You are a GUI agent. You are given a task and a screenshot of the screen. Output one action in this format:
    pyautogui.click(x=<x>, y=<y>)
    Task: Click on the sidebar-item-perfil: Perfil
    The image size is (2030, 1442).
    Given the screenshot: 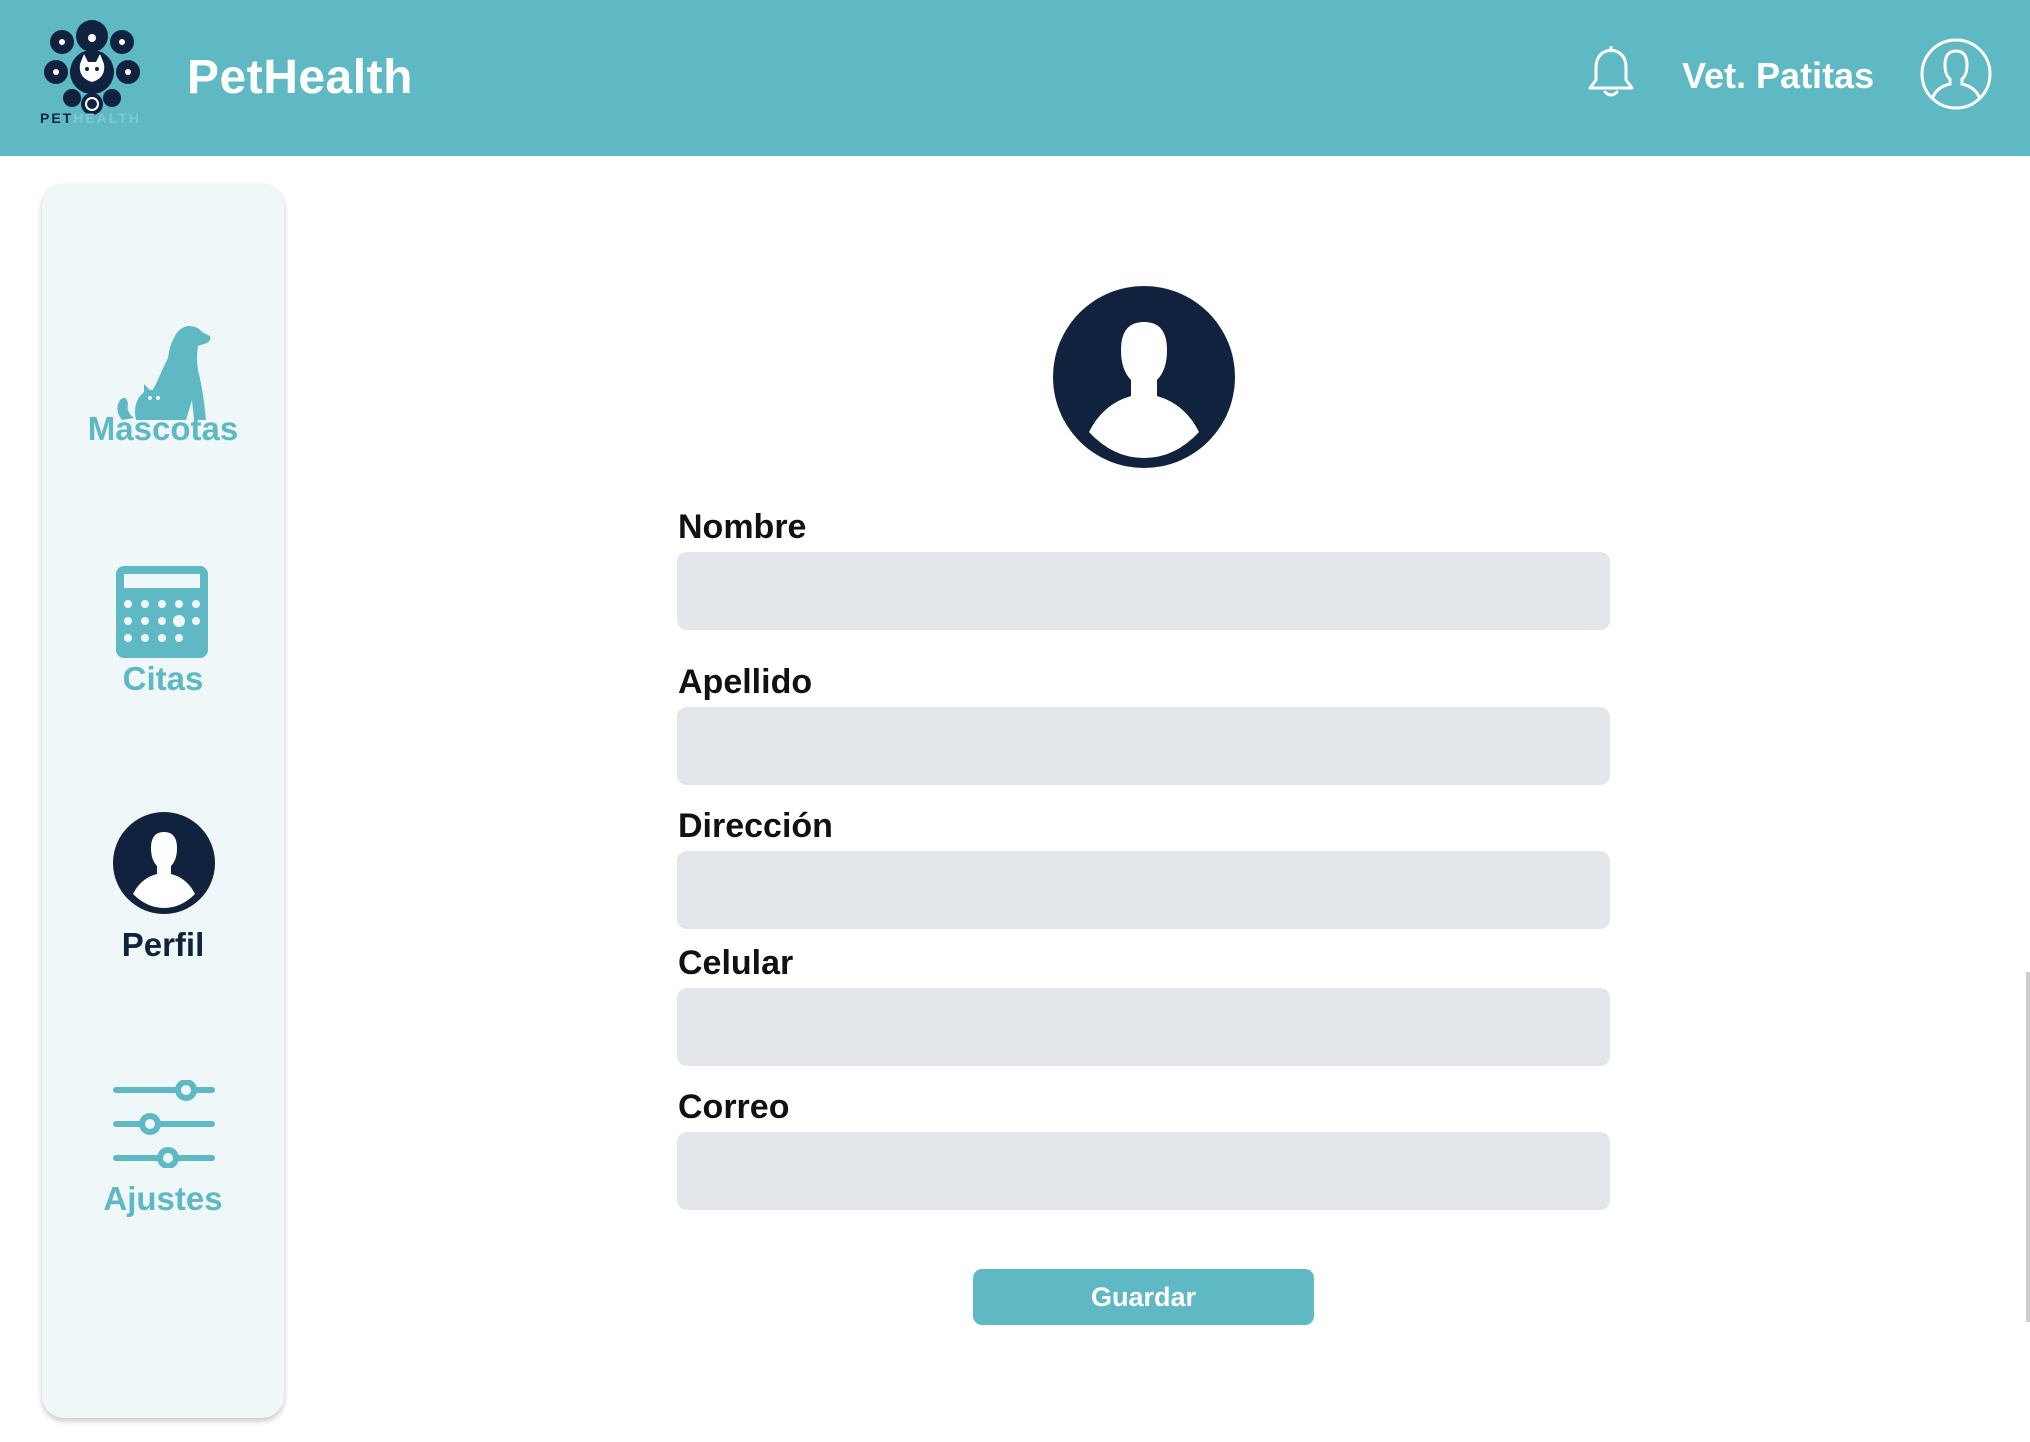 What is the action you would take?
    pyautogui.click(x=163, y=887)
    